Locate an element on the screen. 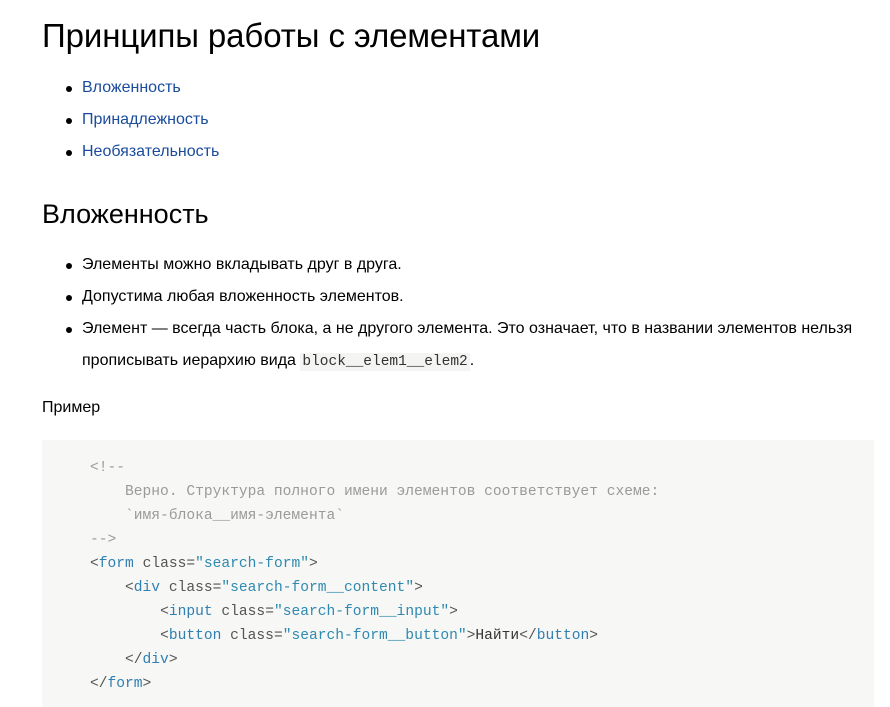 The width and height of the screenshot is (890, 707). code-attr-value: "search-form__input" is located at coordinates (361, 612).